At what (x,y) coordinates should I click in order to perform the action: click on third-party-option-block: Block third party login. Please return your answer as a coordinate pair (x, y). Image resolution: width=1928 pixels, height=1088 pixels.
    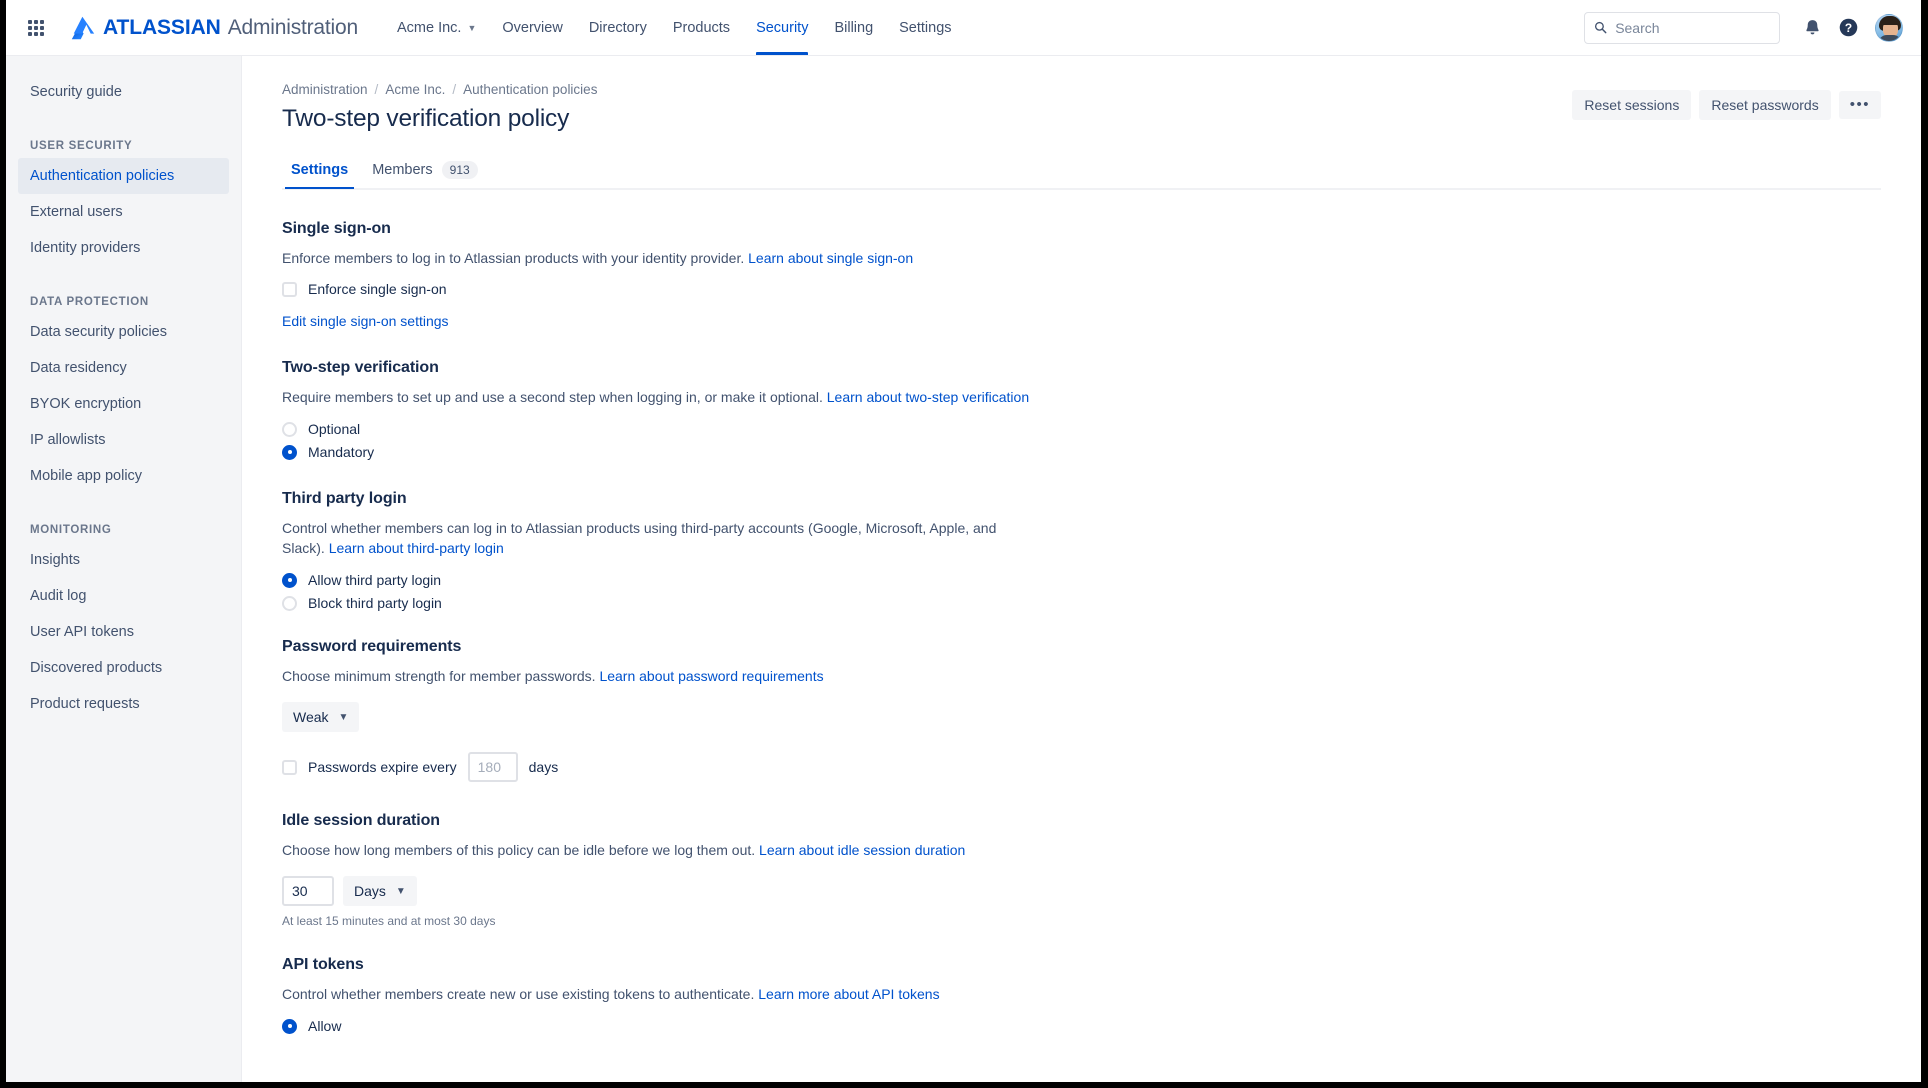
    Looking at the image, I should click on (1081, 603).